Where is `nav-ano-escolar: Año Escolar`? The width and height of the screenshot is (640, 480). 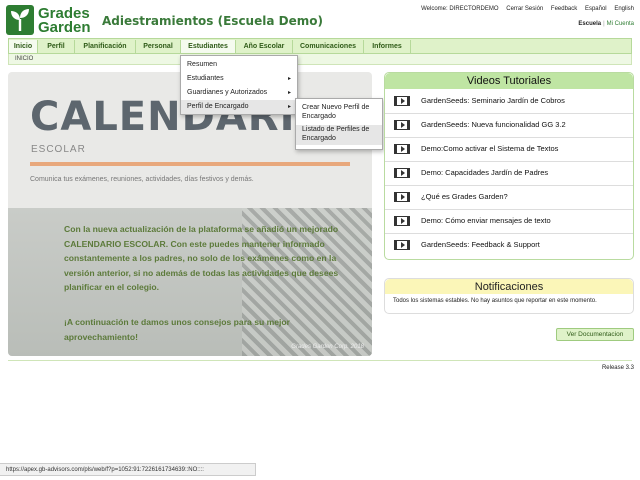
nav-ano-escolar: Año Escolar is located at coordinates (264, 46).